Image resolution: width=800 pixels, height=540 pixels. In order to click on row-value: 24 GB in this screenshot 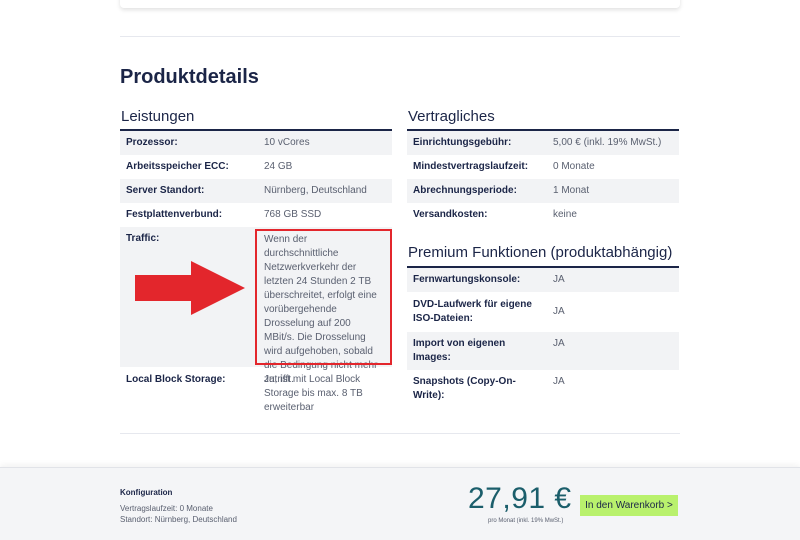, I will do `click(278, 166)`.